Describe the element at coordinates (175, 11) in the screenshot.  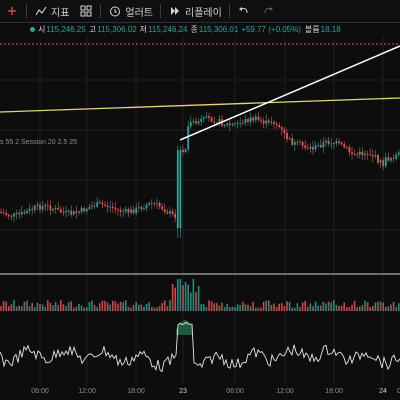
I see `replay-icon` at that location.